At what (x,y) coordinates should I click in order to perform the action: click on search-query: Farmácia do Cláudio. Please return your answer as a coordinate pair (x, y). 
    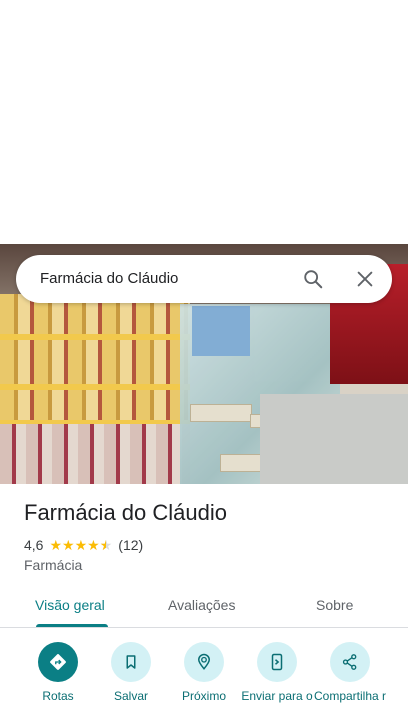
    Looking at the image, I should click on (109, 278).